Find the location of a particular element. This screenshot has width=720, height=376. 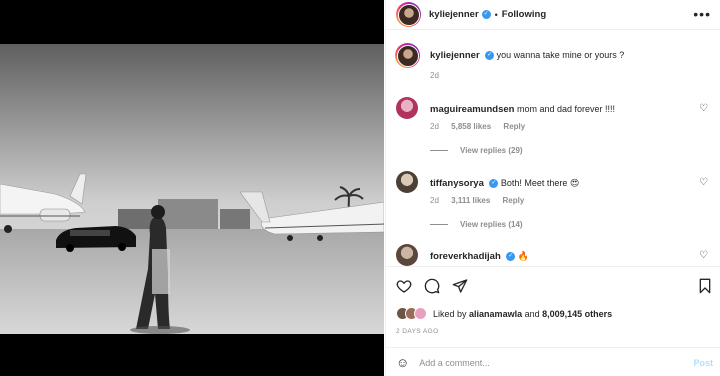

caption-meta: 2d is located at coordinates (439, 75).